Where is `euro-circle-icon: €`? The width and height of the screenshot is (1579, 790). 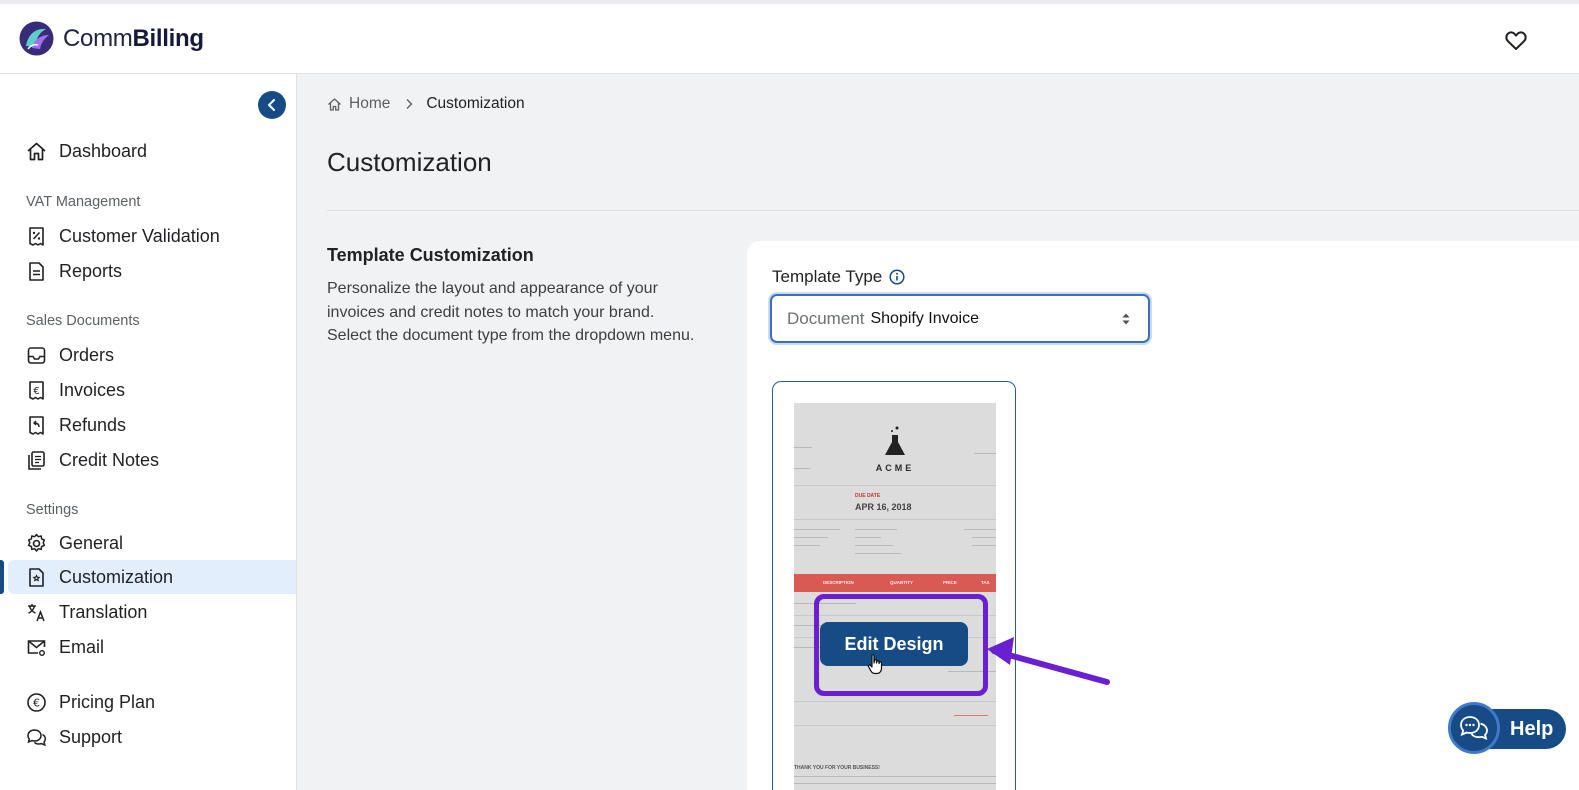 euro-circle-icon: € is located at coordinates (36, 702).